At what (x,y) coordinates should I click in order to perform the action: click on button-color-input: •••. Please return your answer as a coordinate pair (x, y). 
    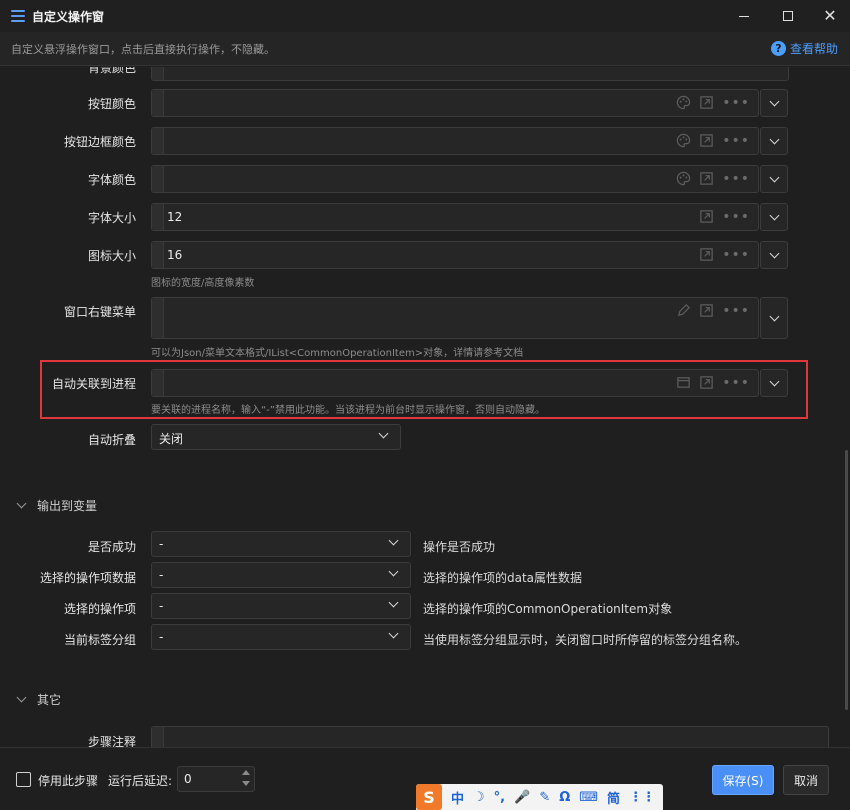
    Looking at the image, I should click on (455, 103).